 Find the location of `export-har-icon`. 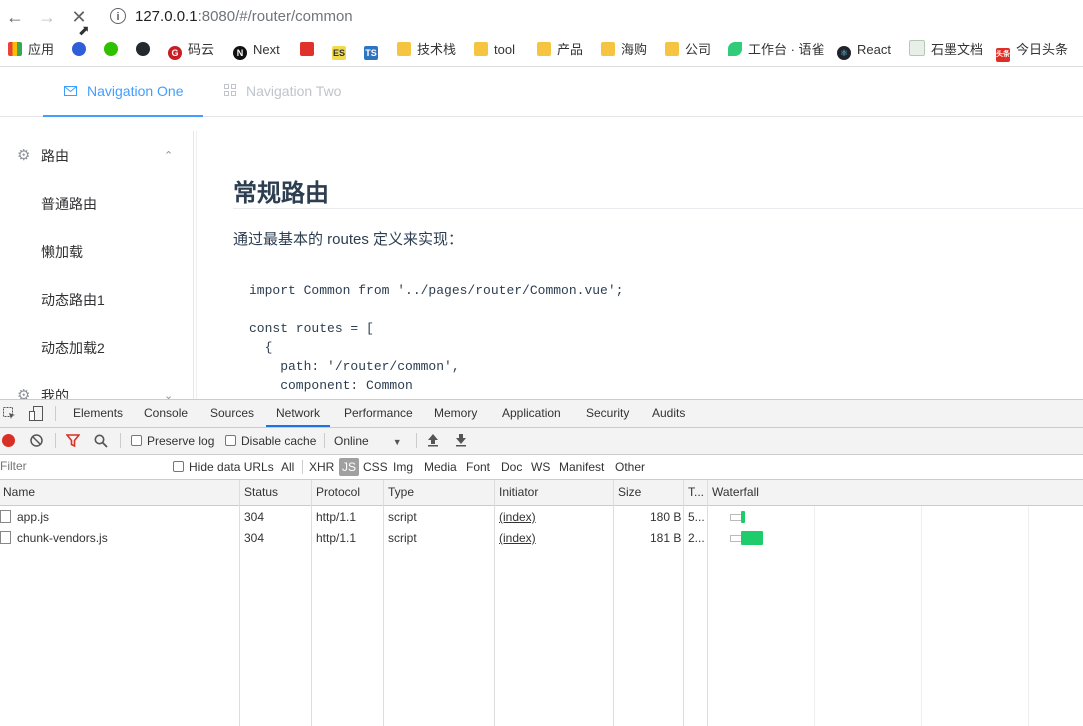

export-har-icon is located at coordinates (461, 440).